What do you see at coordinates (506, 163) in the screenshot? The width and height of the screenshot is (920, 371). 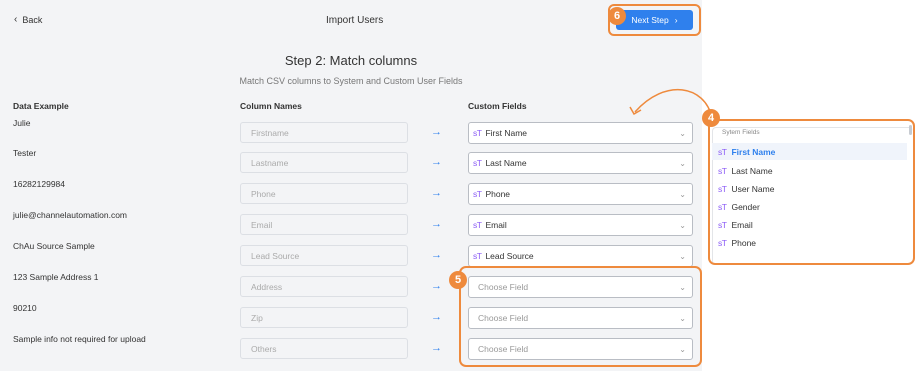 I see `custom-field-label: Last Name` at bounding box center [506, 163].